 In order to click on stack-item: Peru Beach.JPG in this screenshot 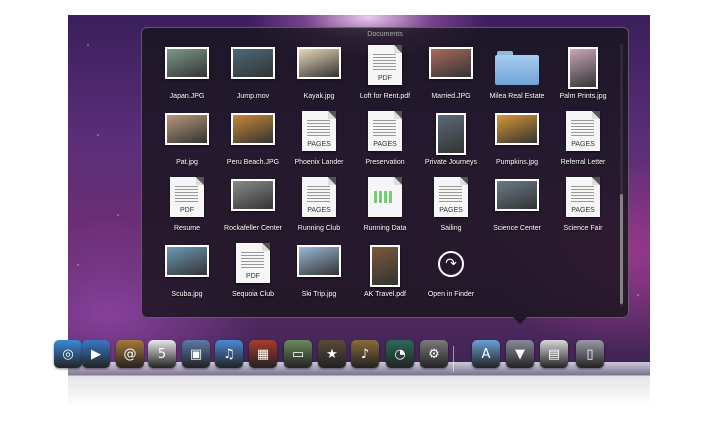, I will do `click(253, 140)`.